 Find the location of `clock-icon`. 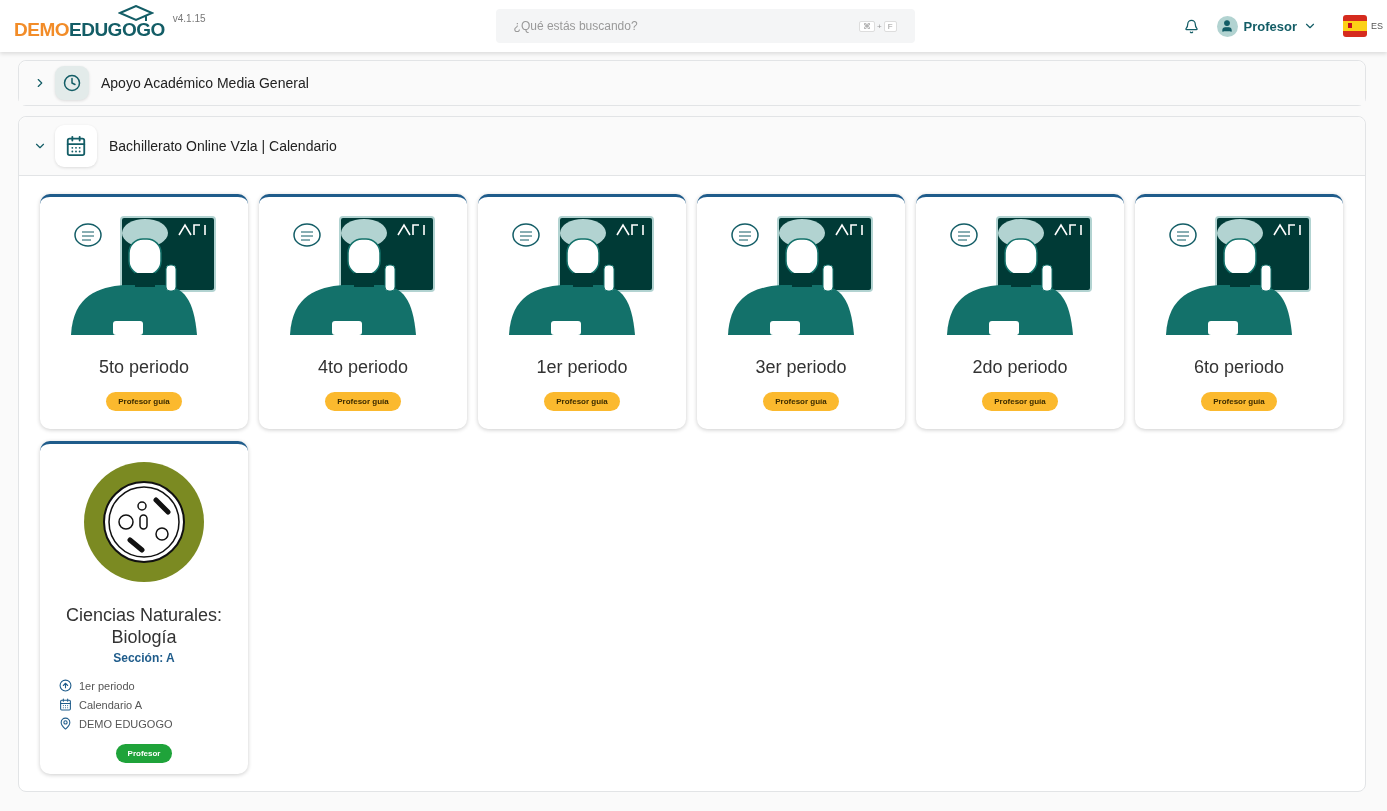

clock-icon is located at coordinates (72, 83).